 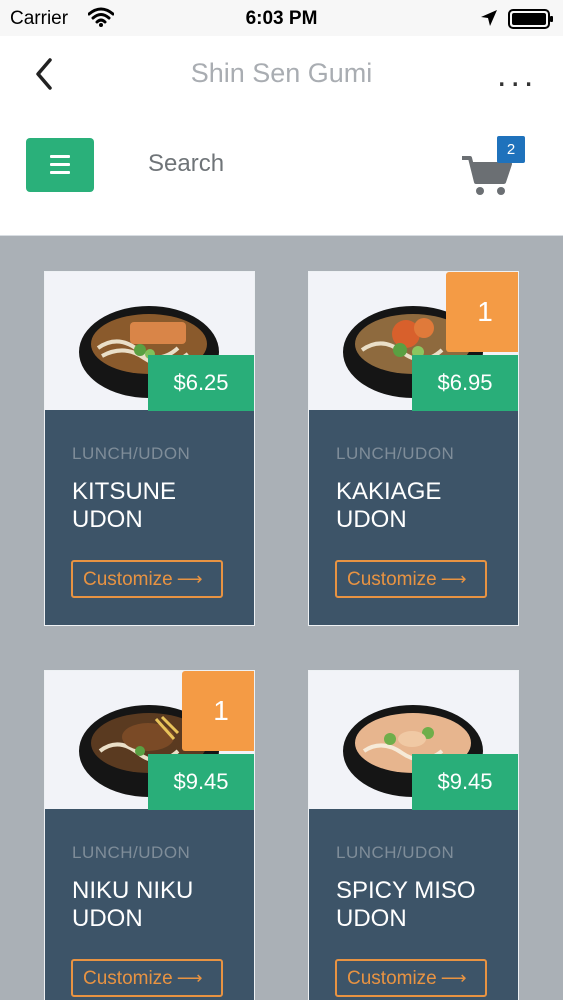 What do you see at coordinates (511, 149) in the screenshot?
I see `cart-count-badge: 2` at bounding box center [511, 149].